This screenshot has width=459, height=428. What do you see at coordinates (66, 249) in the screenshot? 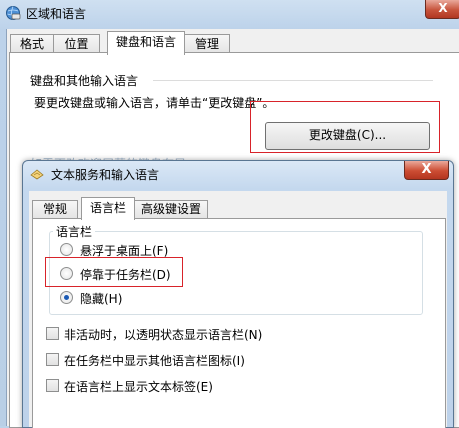
I see `radio-button` at bounding box center [66, 249].